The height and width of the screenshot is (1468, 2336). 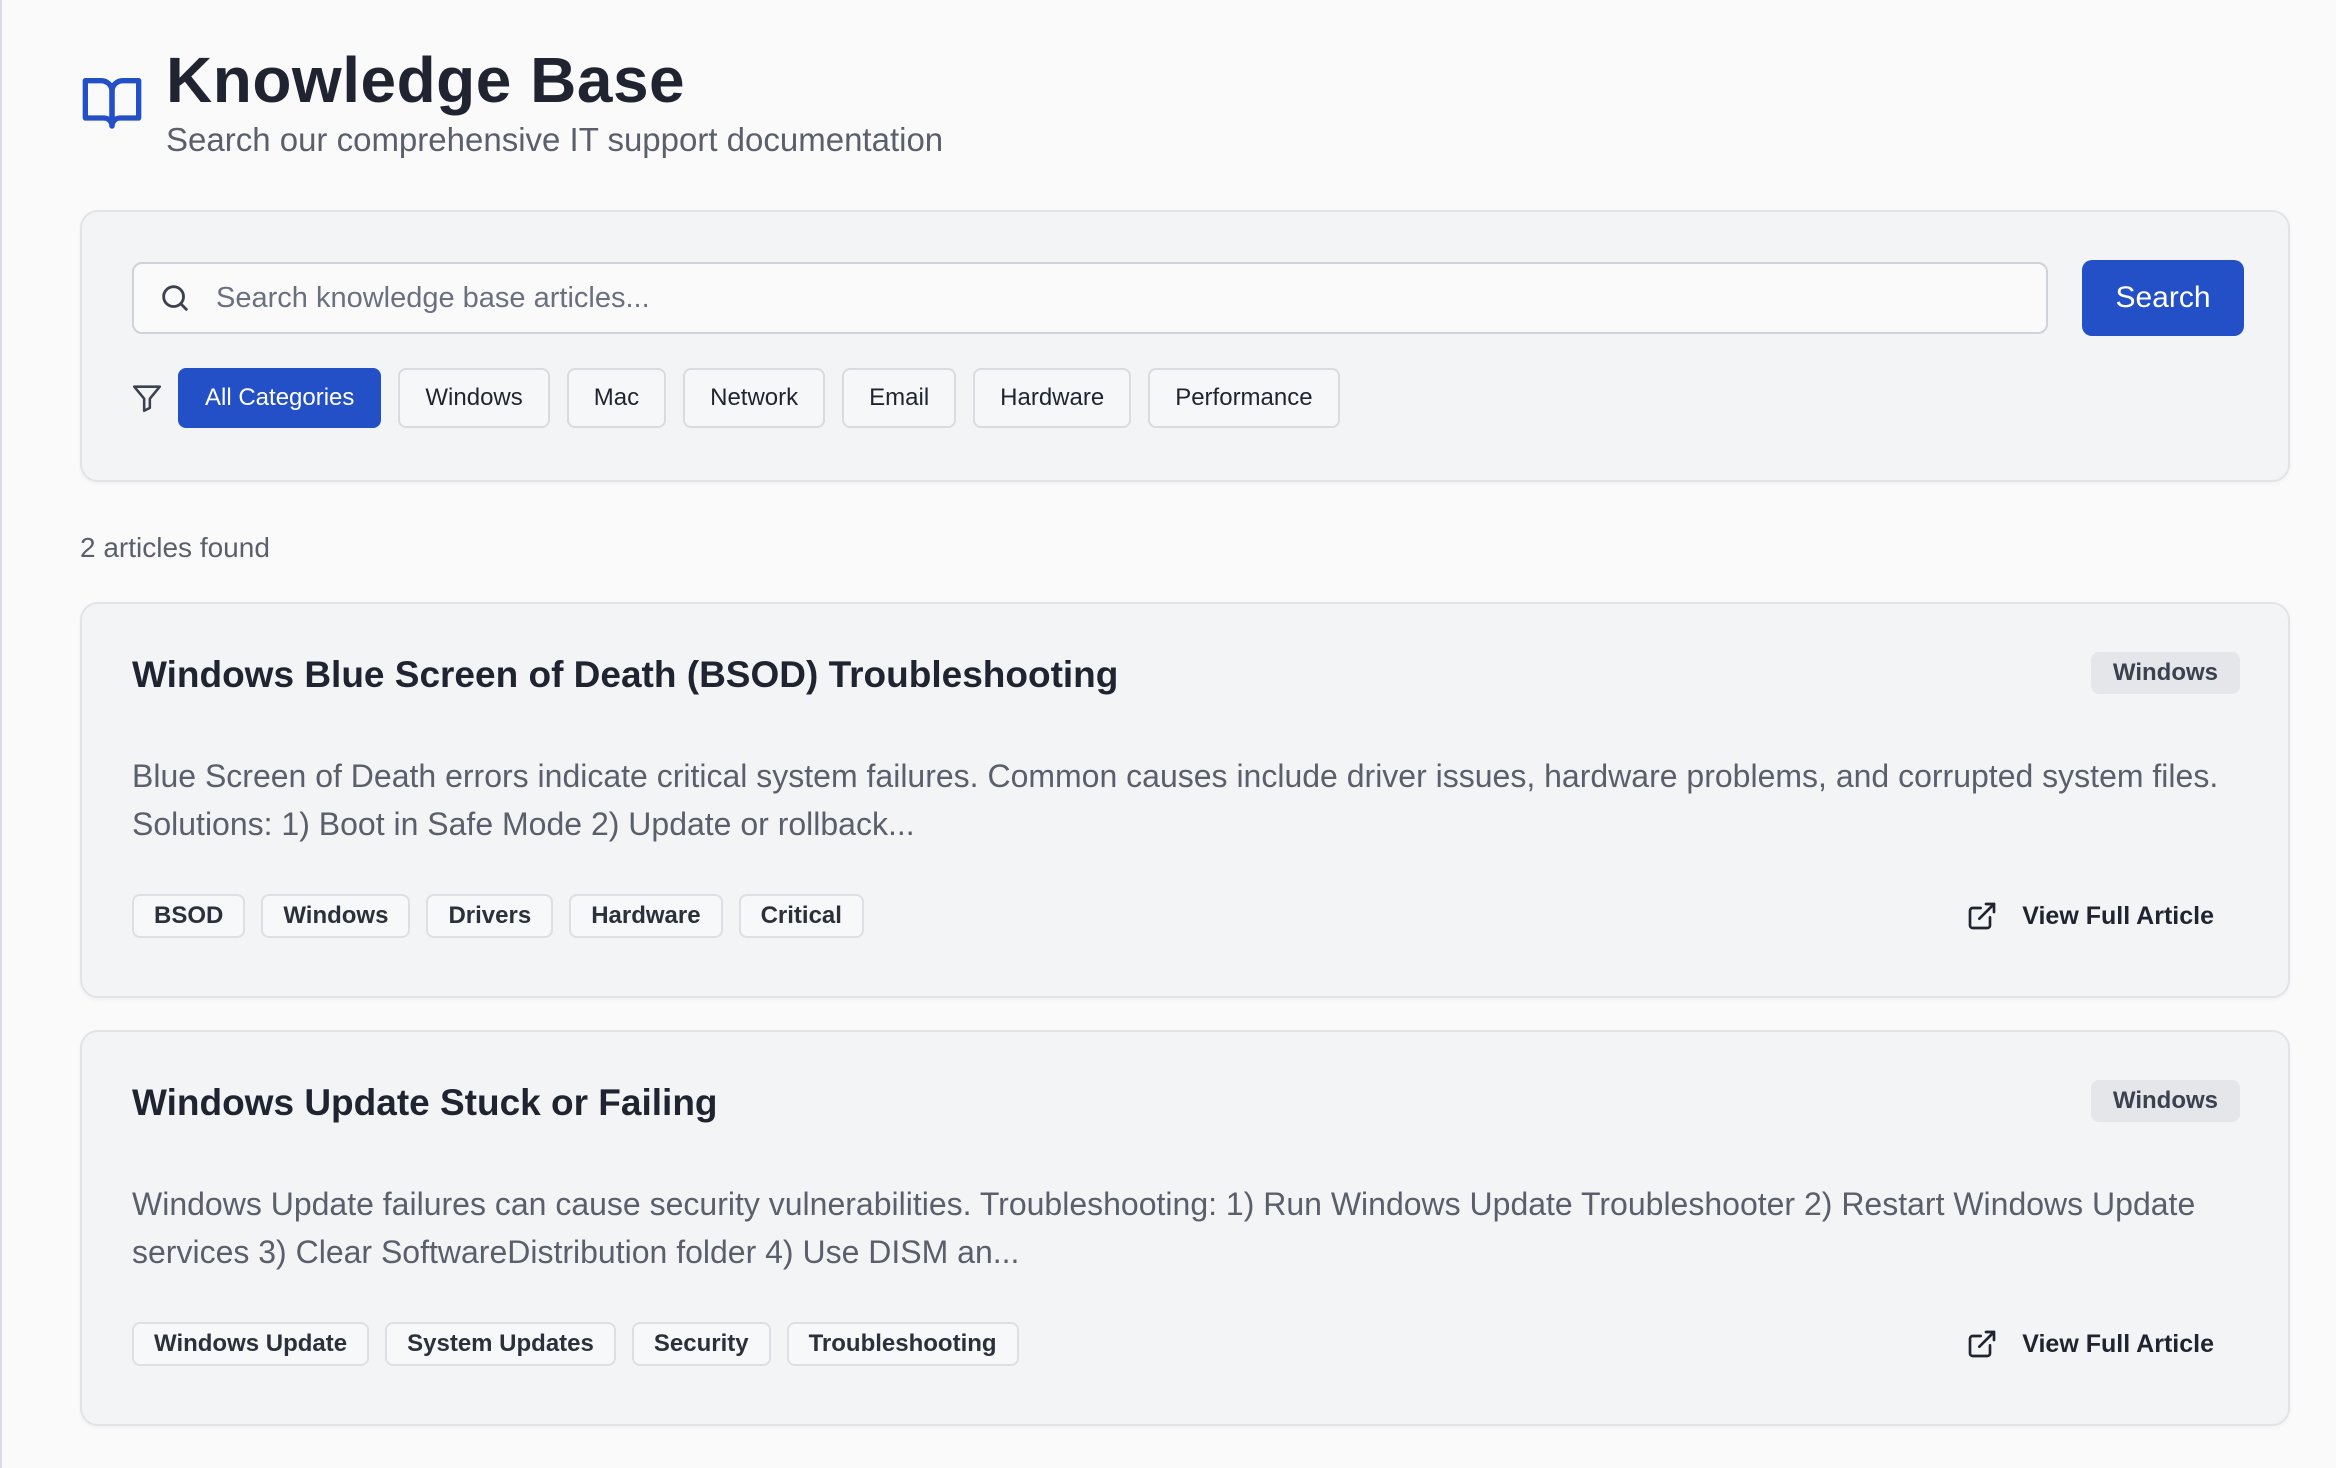 What do you see at coordinates (1052, 398) in the screenshot?
I see `filter-hardware: Hardware` at bounding box center [1052, 398].